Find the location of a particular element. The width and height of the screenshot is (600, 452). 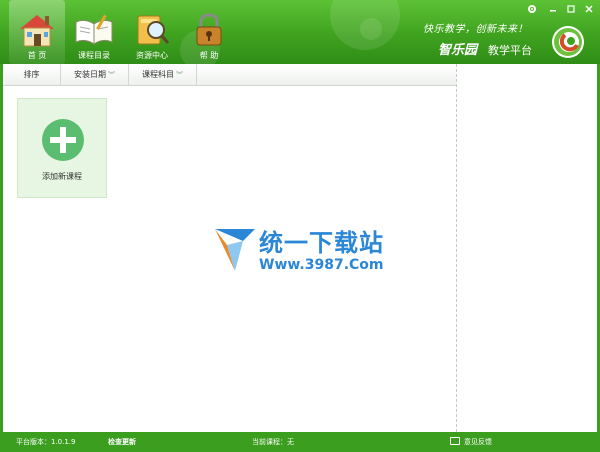

feedback-icon is located at coordinates (455, 441).